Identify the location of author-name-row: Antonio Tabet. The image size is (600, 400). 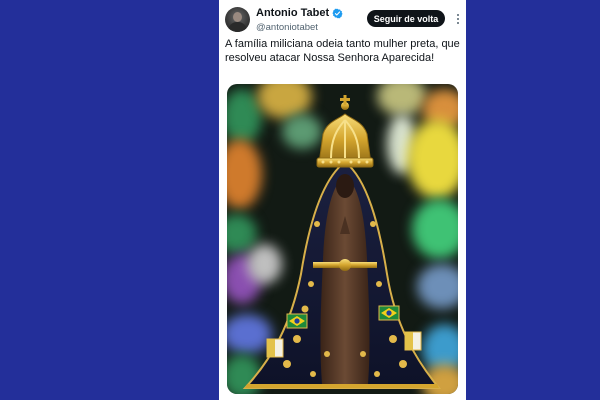
(299, 13).